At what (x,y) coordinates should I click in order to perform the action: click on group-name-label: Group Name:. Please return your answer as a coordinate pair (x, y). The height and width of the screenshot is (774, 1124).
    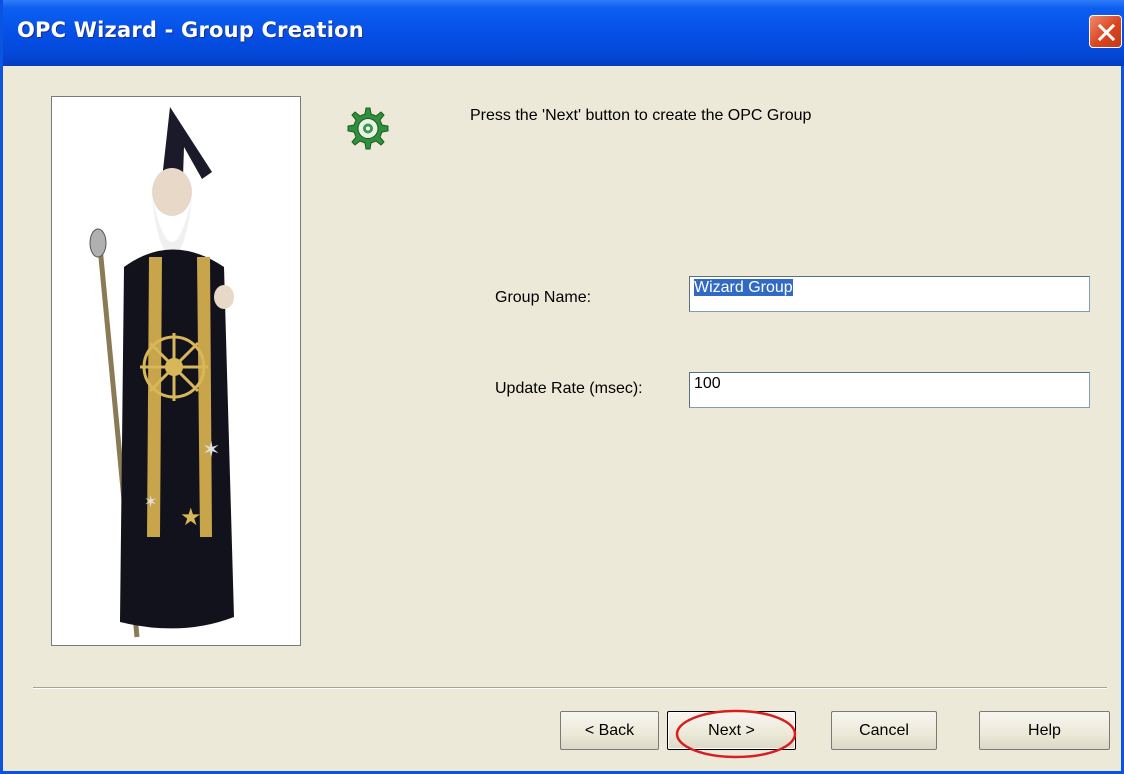
    Looking at the image, I should click on (543, 297).